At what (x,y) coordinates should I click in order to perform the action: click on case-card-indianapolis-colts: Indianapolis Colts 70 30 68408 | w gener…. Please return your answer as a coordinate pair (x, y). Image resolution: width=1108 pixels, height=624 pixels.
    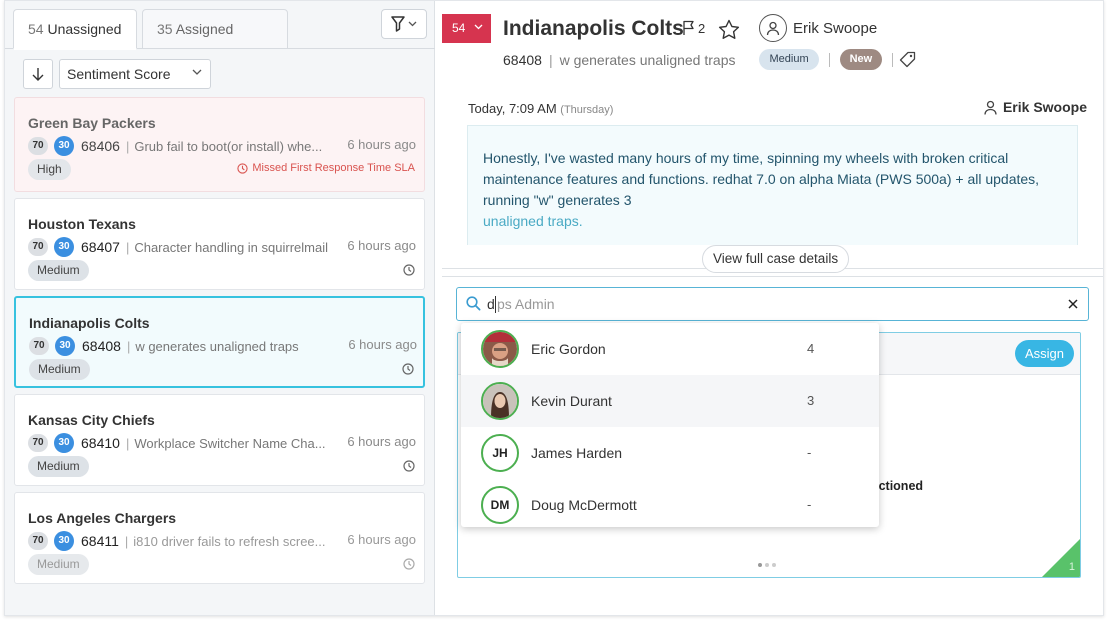
    Looking at the image, I should click on (219, 342).